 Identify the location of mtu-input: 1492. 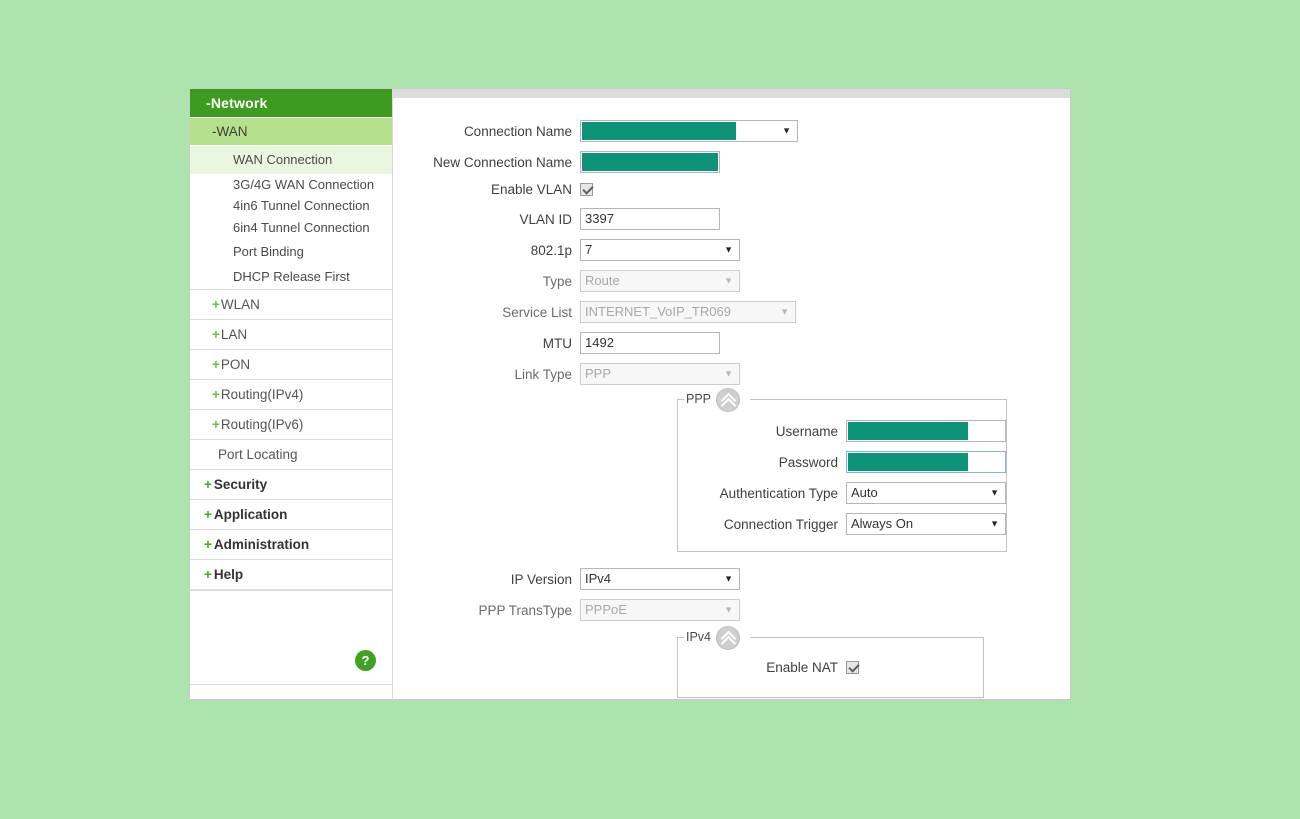
(650, 343).